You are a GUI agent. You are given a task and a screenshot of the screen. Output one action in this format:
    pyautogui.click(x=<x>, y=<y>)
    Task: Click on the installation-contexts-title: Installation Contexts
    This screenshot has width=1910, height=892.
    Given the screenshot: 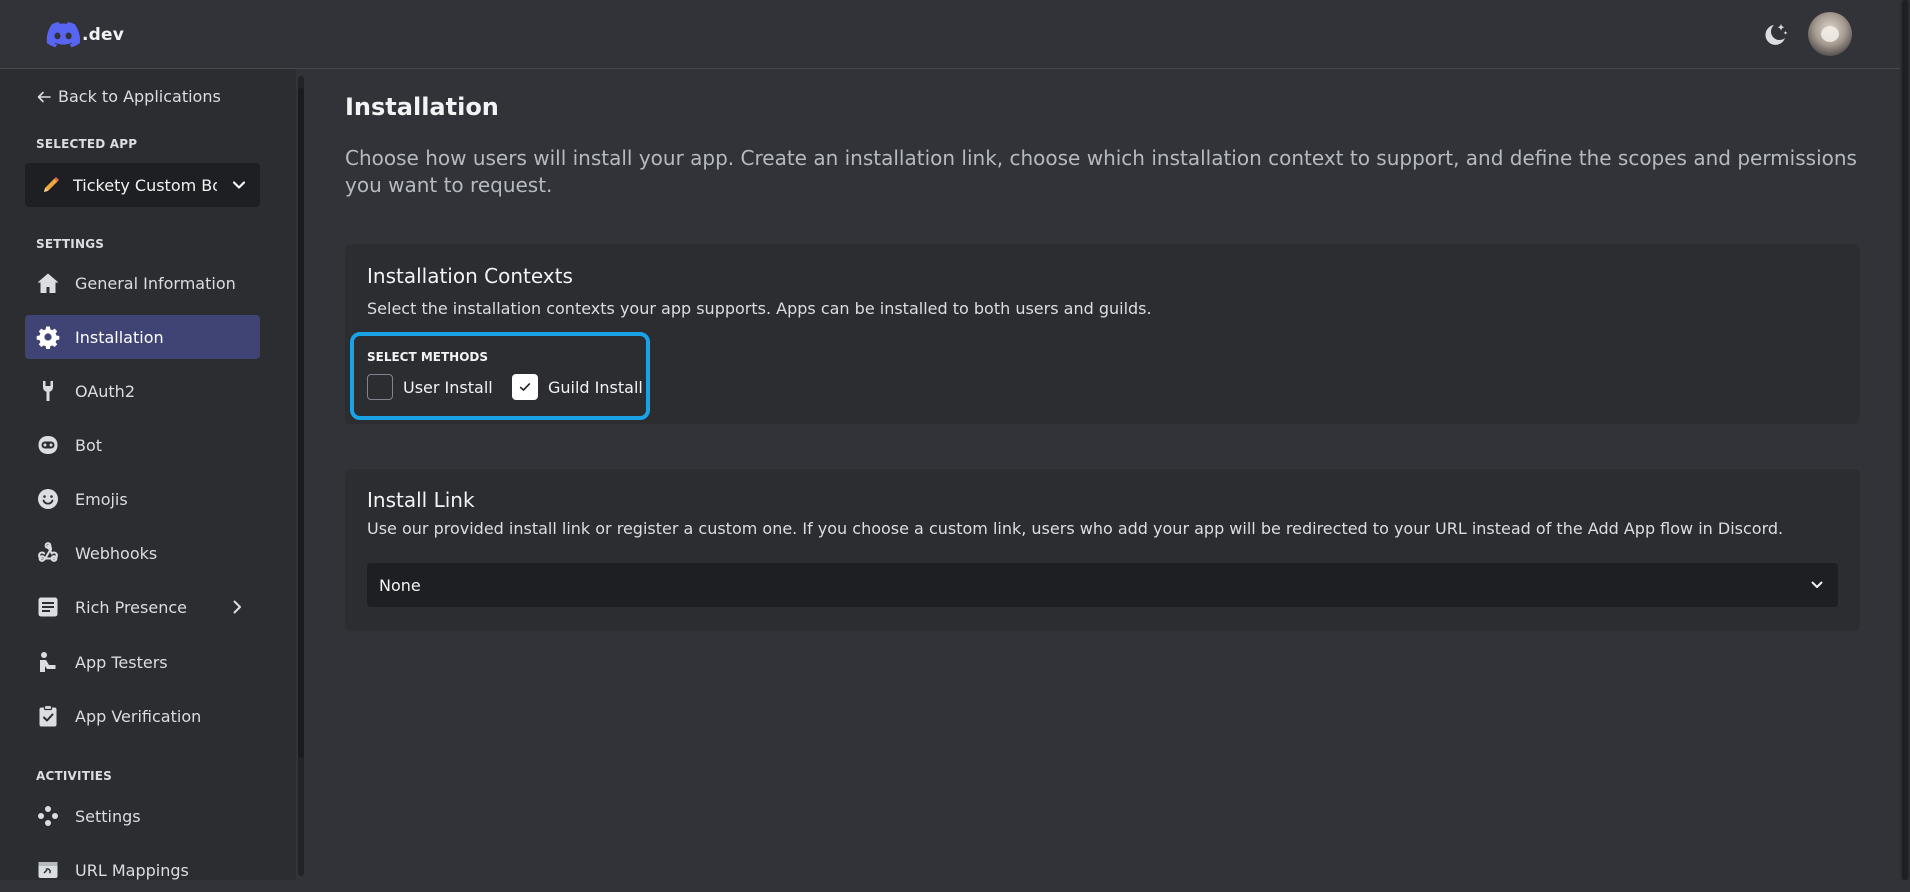 What is the action you would take?
    pyautogui.click(x=470, y=276)
    